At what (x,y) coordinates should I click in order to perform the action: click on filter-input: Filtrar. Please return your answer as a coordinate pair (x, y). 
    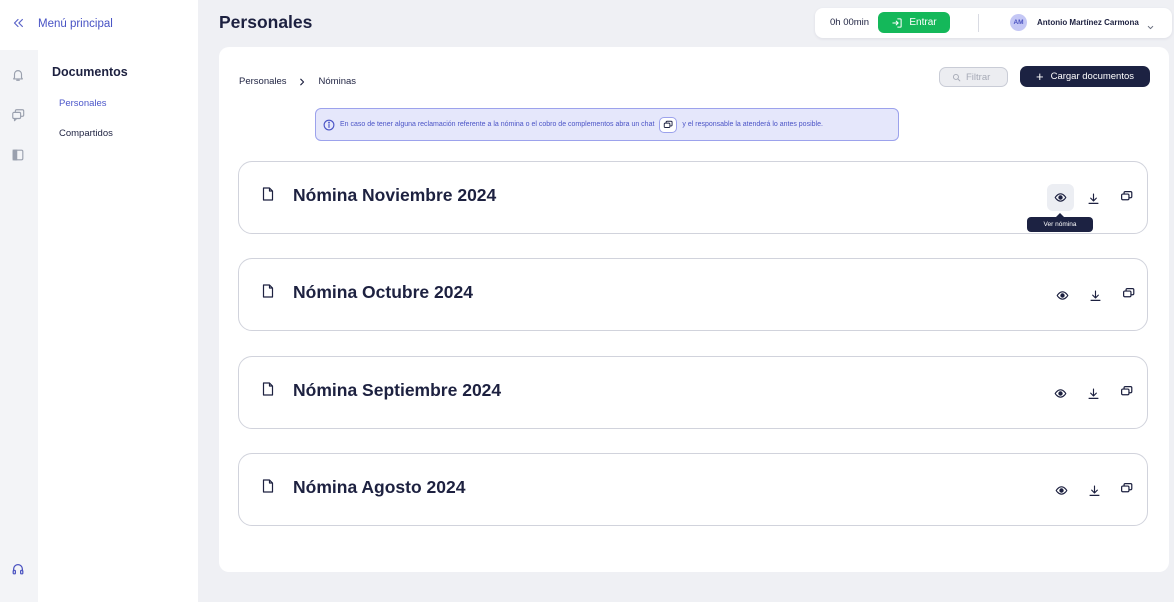
    Looking at the image, I should click on (973, 77).